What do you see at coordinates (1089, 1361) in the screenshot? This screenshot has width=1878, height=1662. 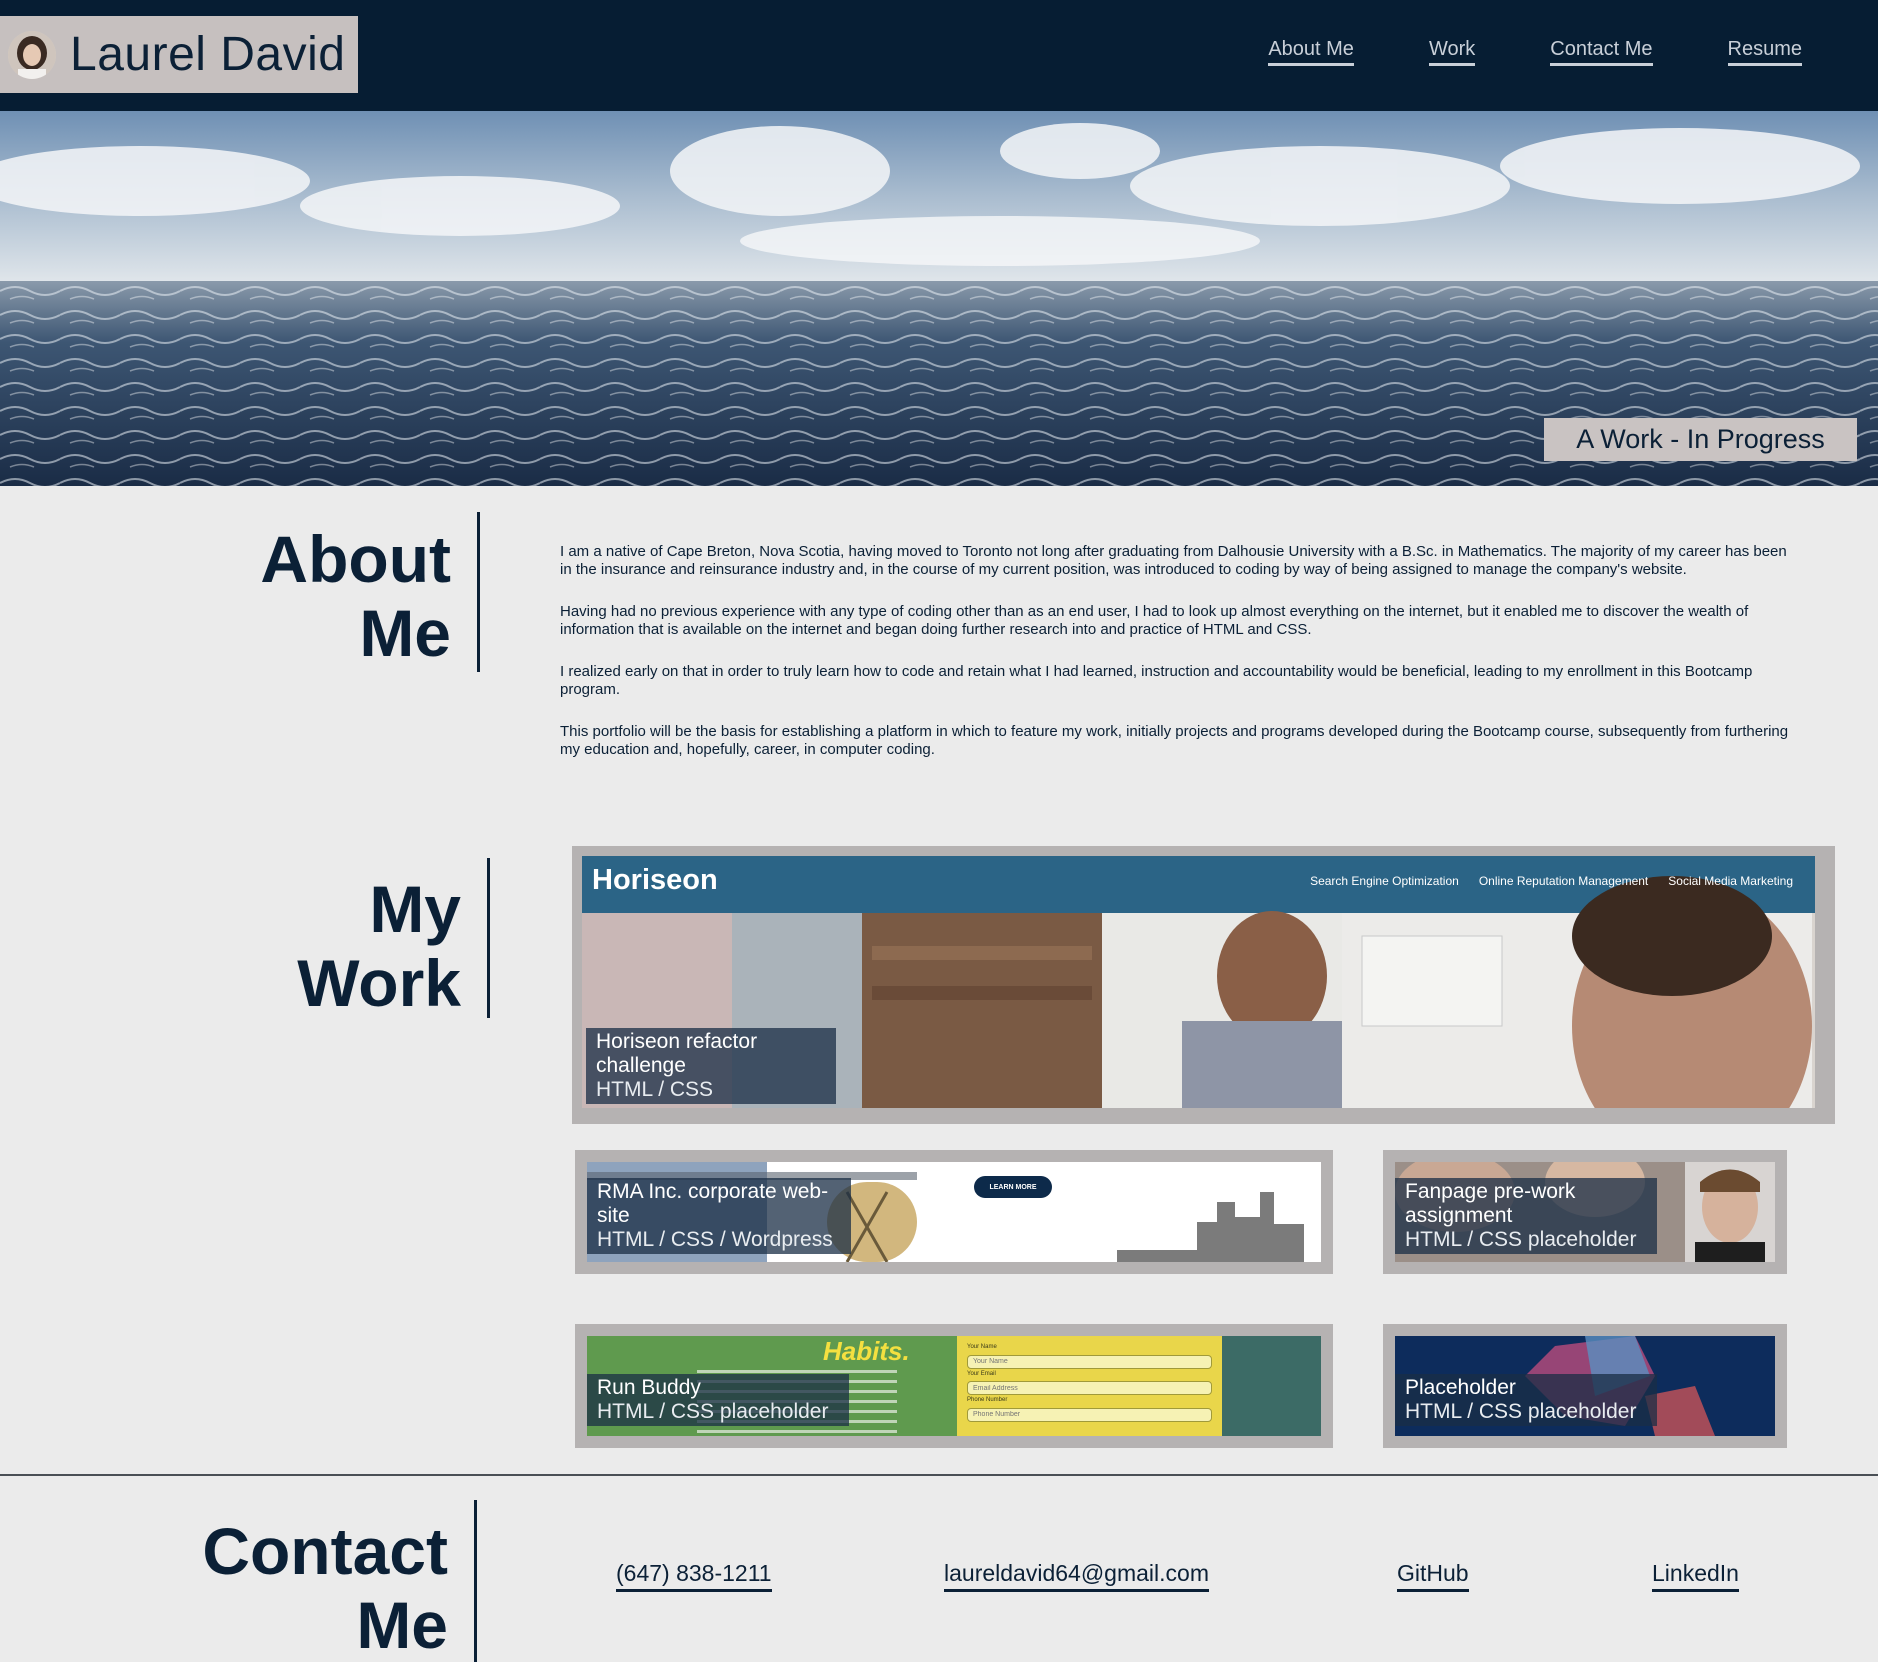 I see `run-buddy-name-input` at bounding box center [1089, 1361].